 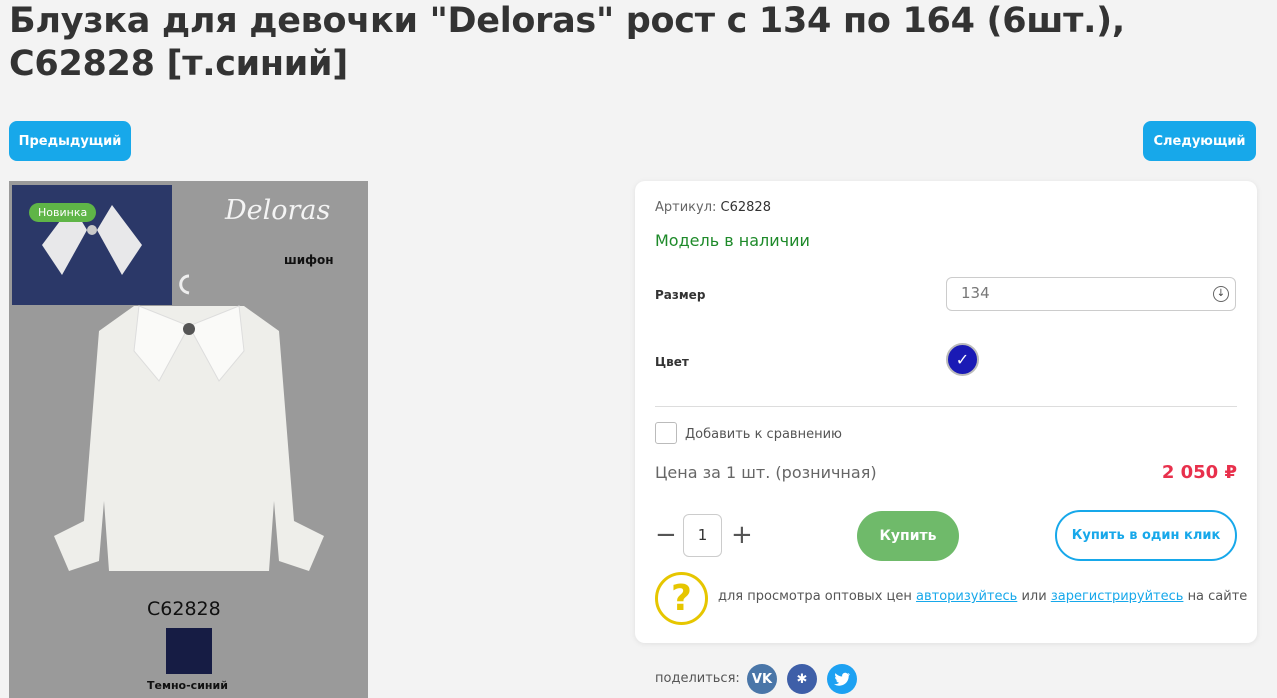 I want to click on sku-label: Артикул:, so click(x=686, y=207).